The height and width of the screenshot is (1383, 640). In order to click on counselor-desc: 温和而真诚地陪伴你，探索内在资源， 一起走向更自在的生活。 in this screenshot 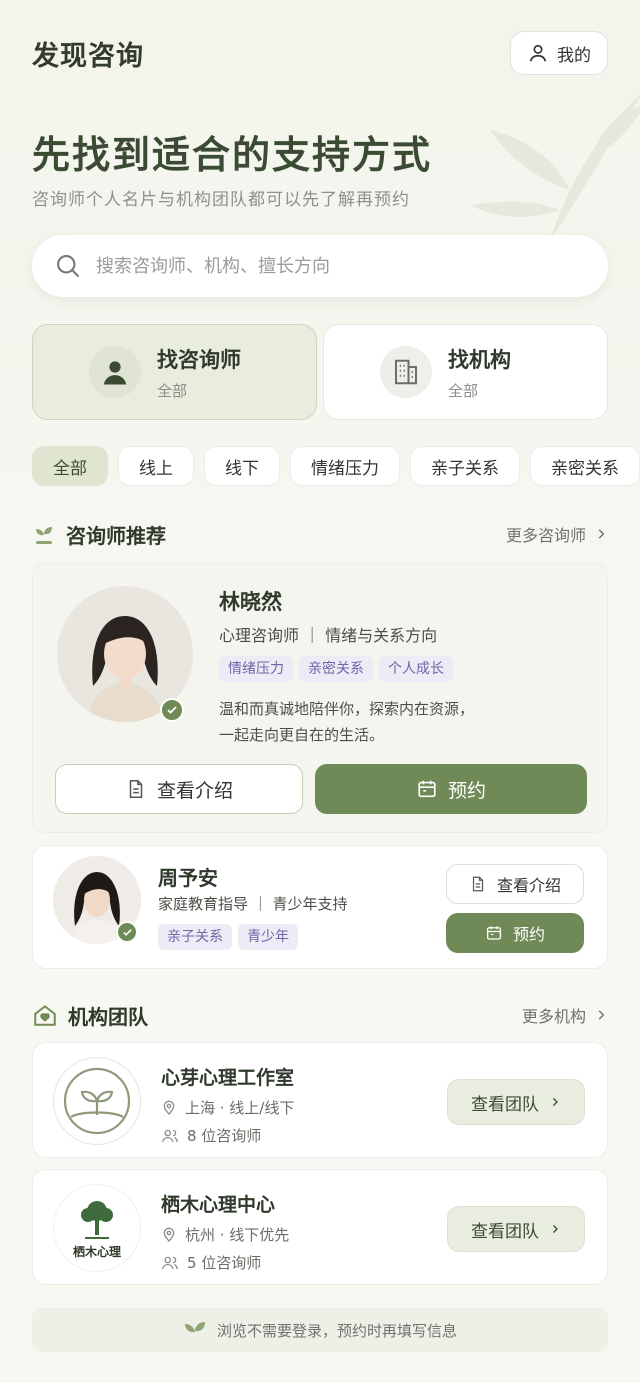, I will do `click(346, 722)`.